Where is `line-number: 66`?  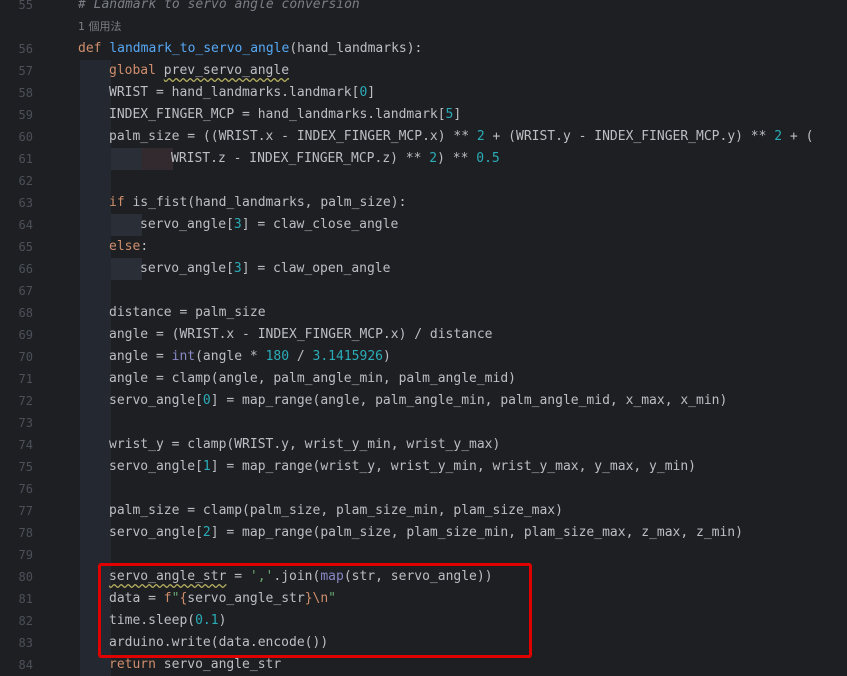
line-number: 66 is located at coordinates (25, 269).